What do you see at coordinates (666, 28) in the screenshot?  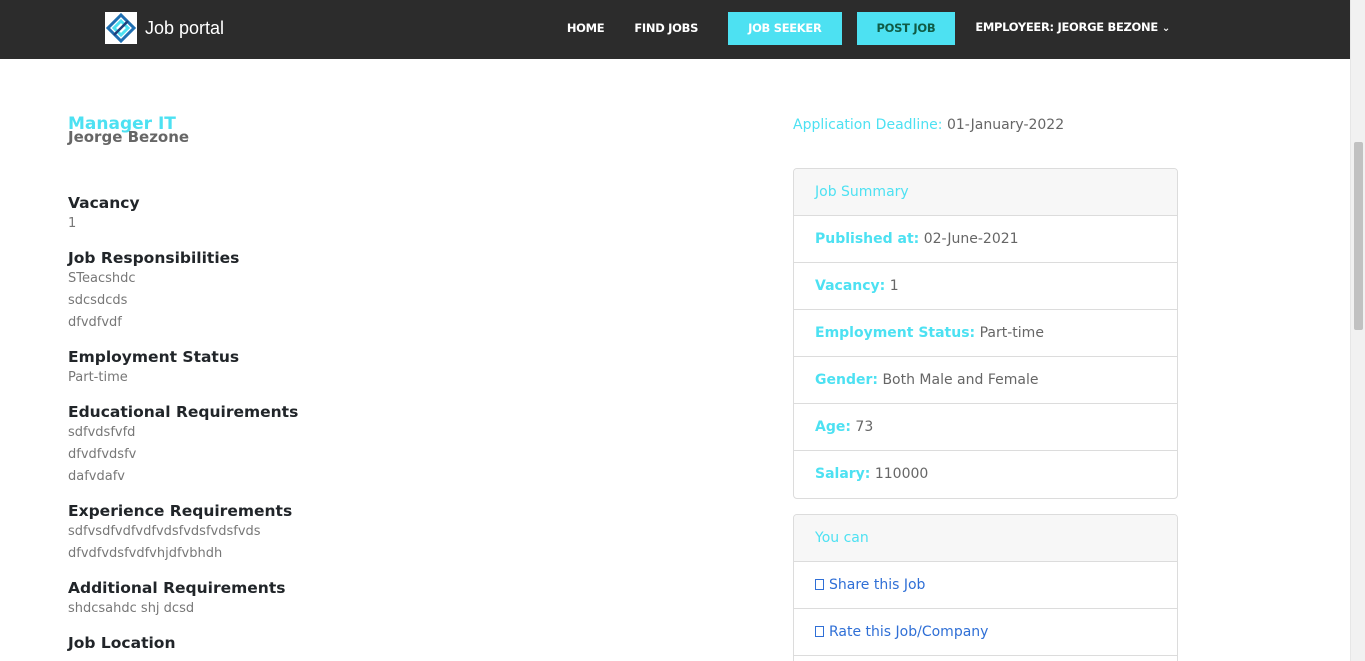 I see `nav-find-jobs: FIND JOBS` at bounding box center [666, 28].